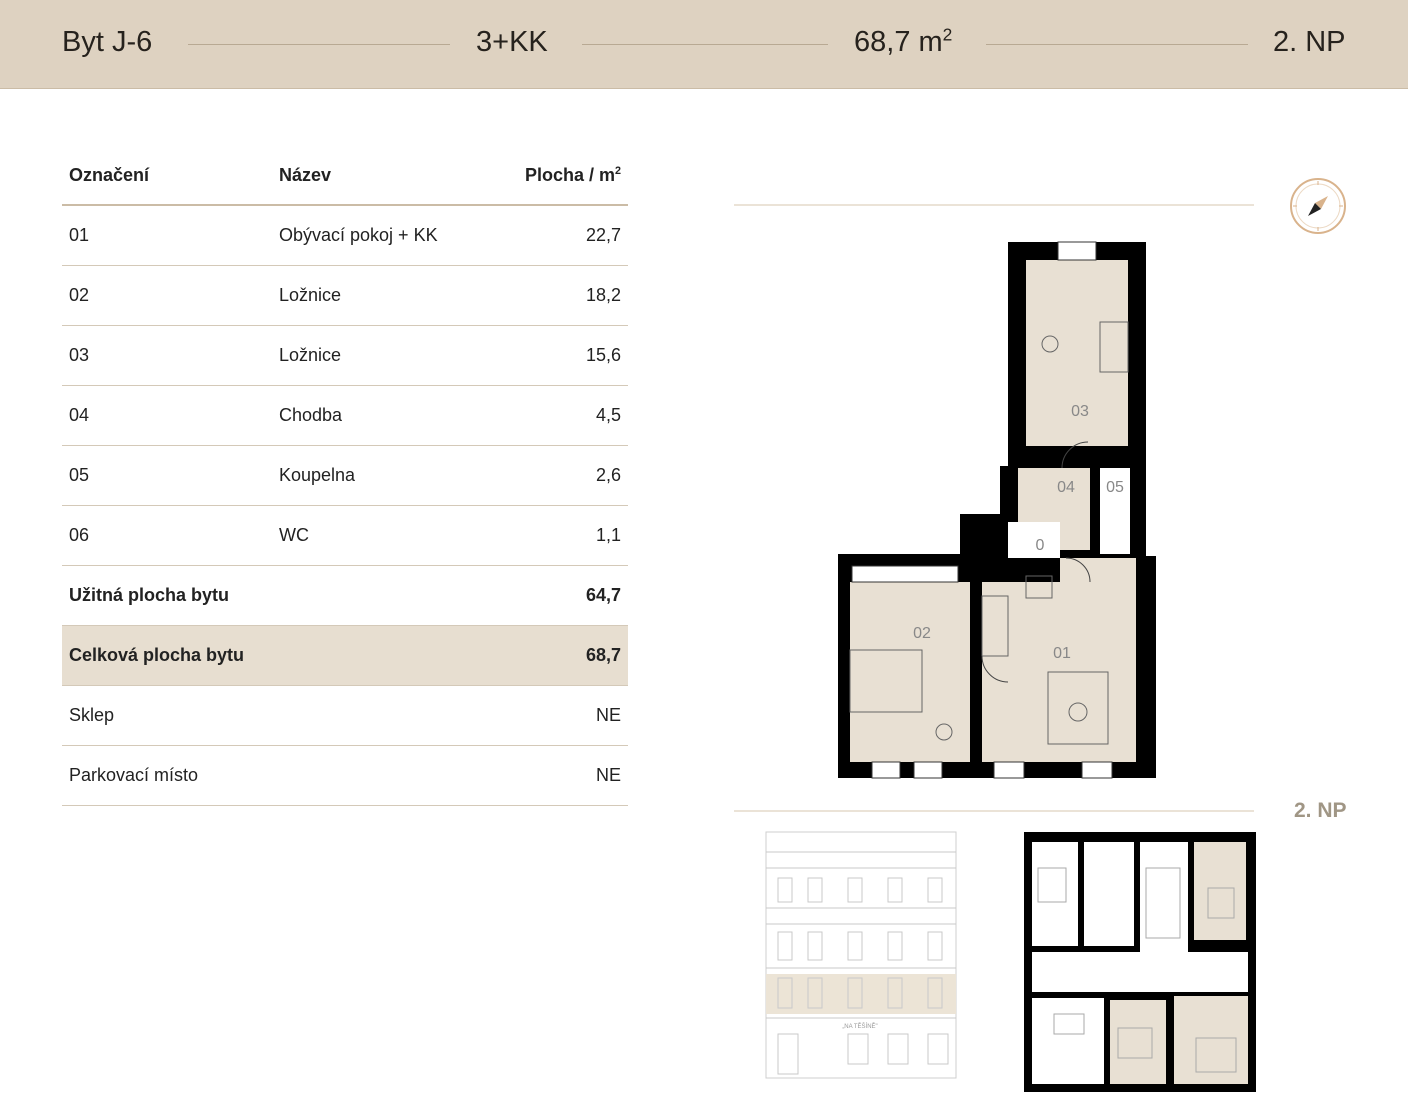  What do you see at coordinates (167, 415) in the screenshot?
I see `room-code: 04` at bounding box center [167, 415].